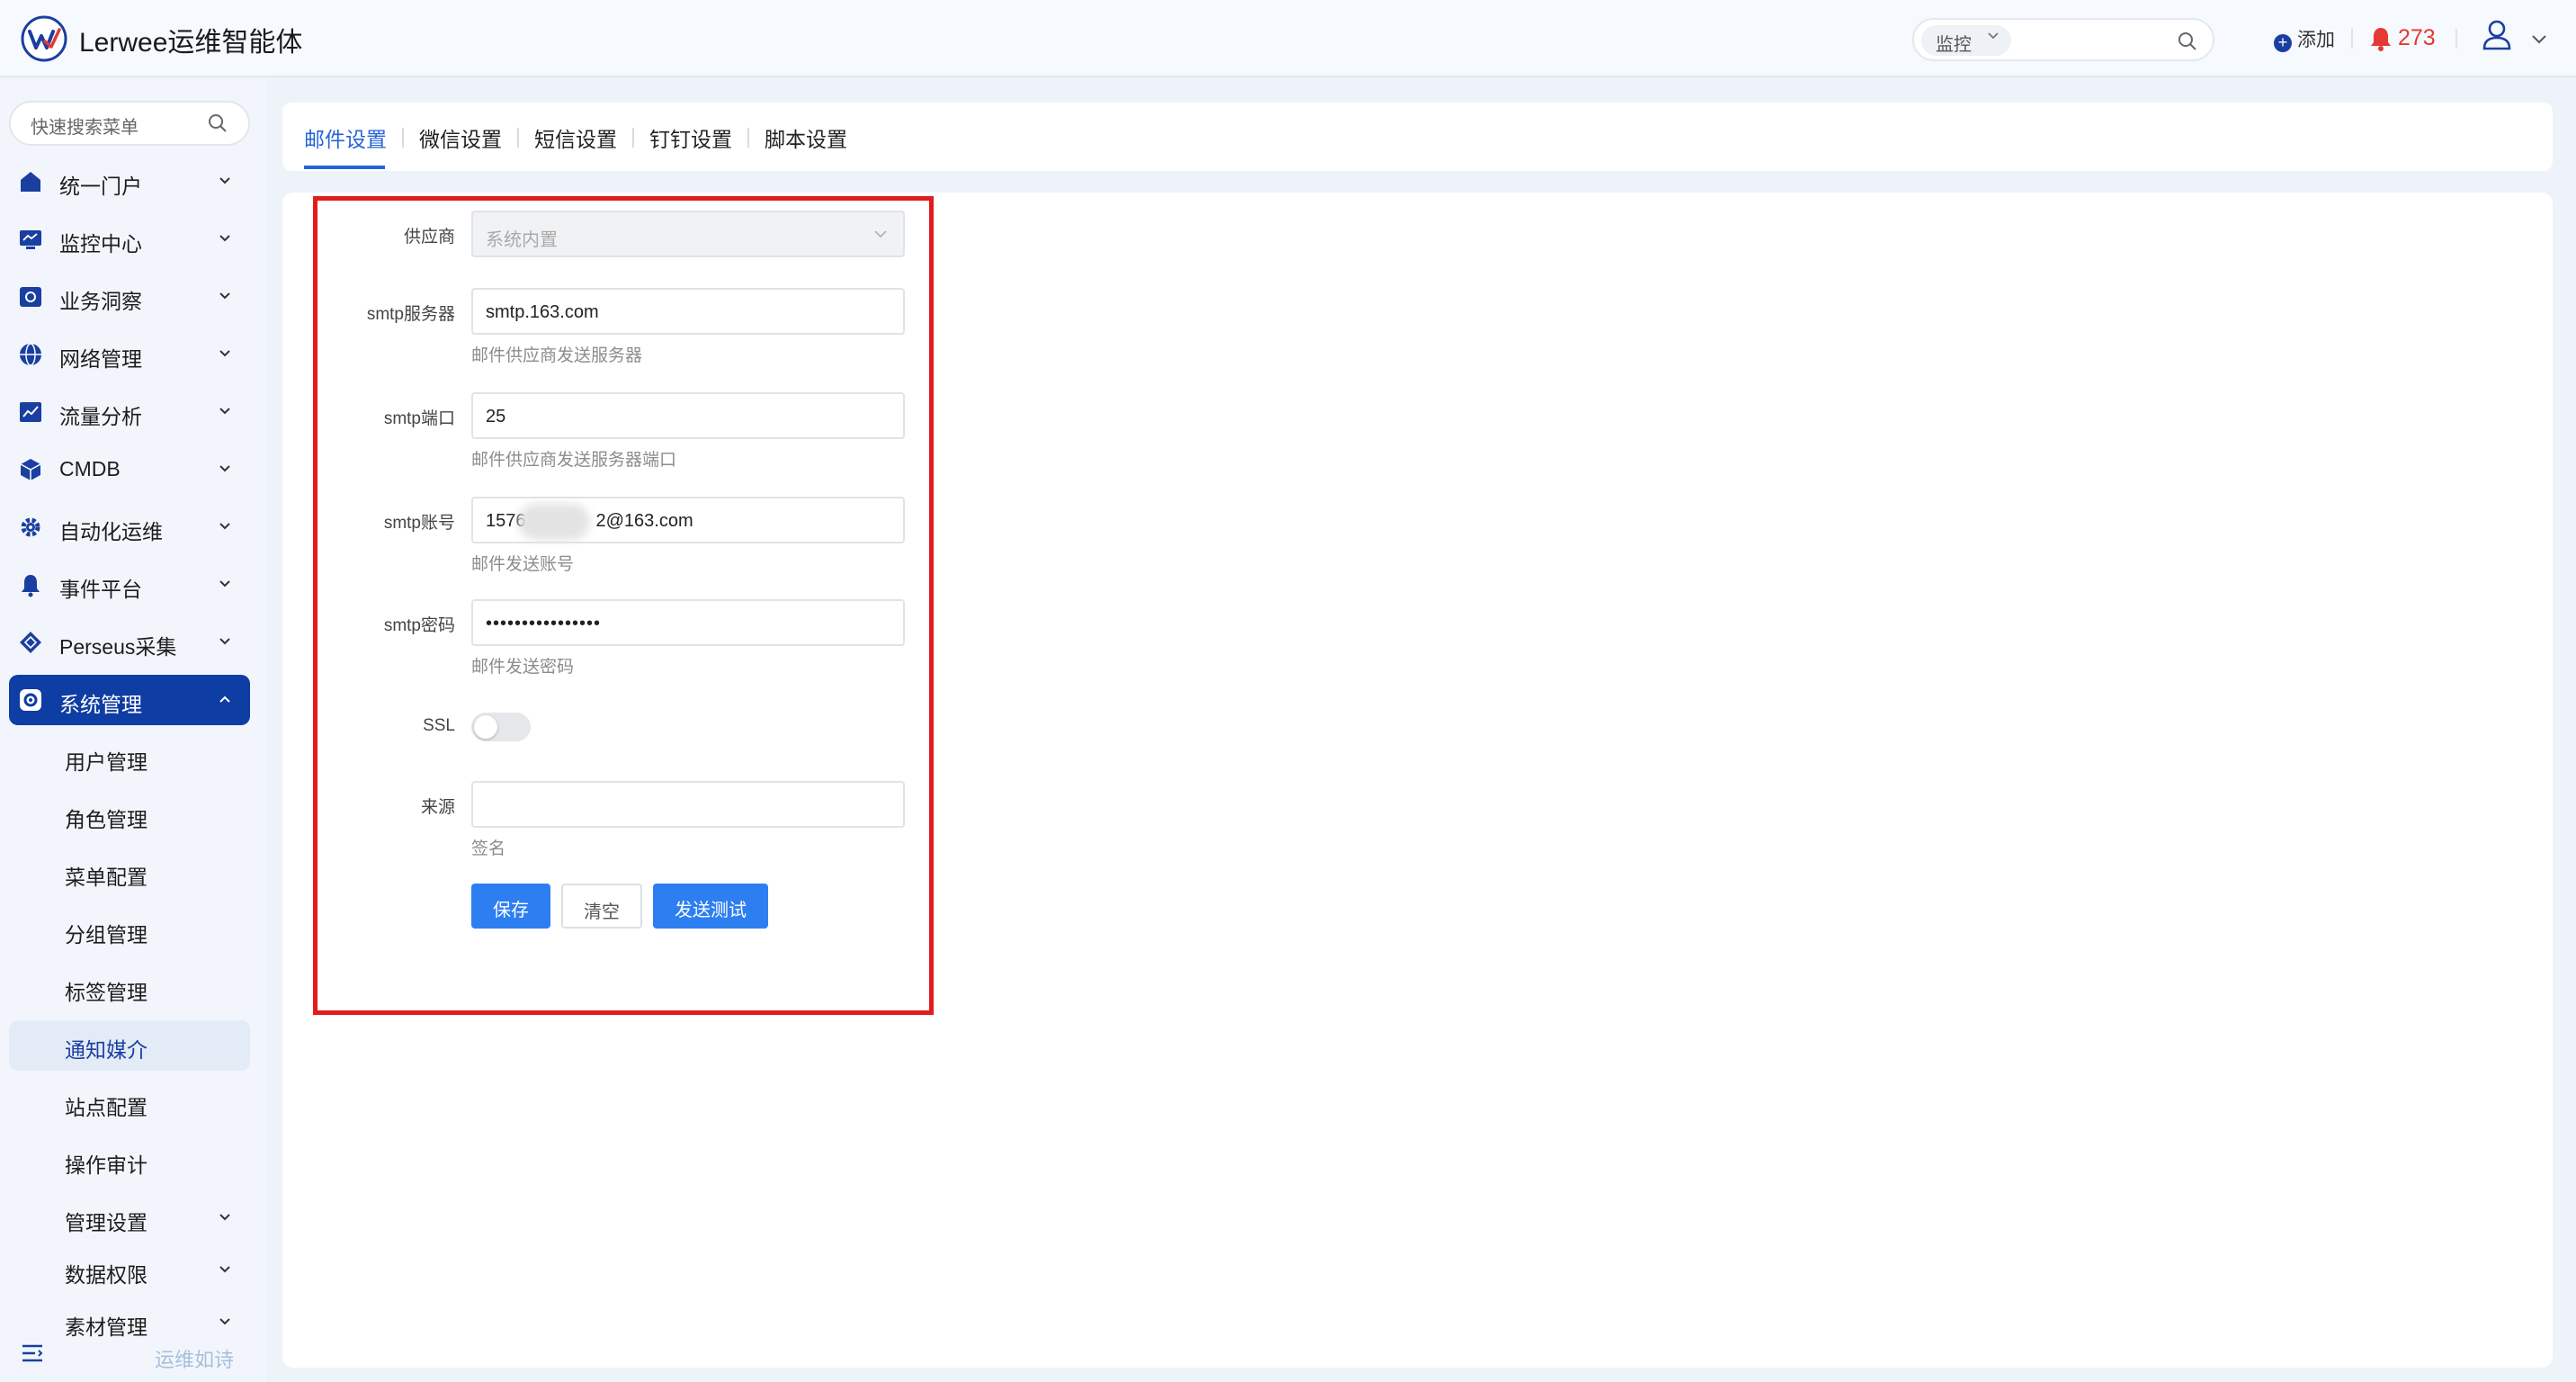  I want to click on sidebar-item-label: 网络管理, so click(100, 359).